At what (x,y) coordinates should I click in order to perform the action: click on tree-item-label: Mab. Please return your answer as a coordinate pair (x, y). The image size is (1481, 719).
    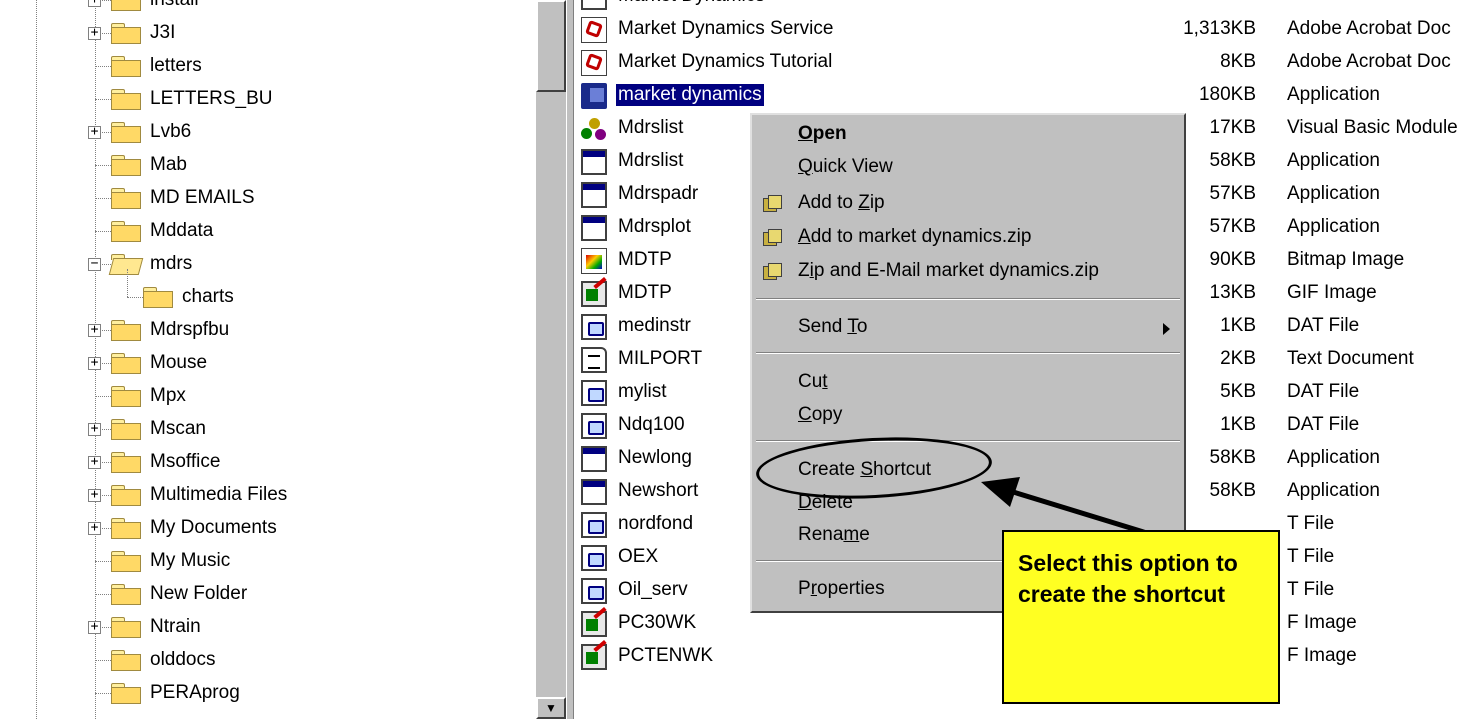
    Looking at the image, I should click on (168, 164).